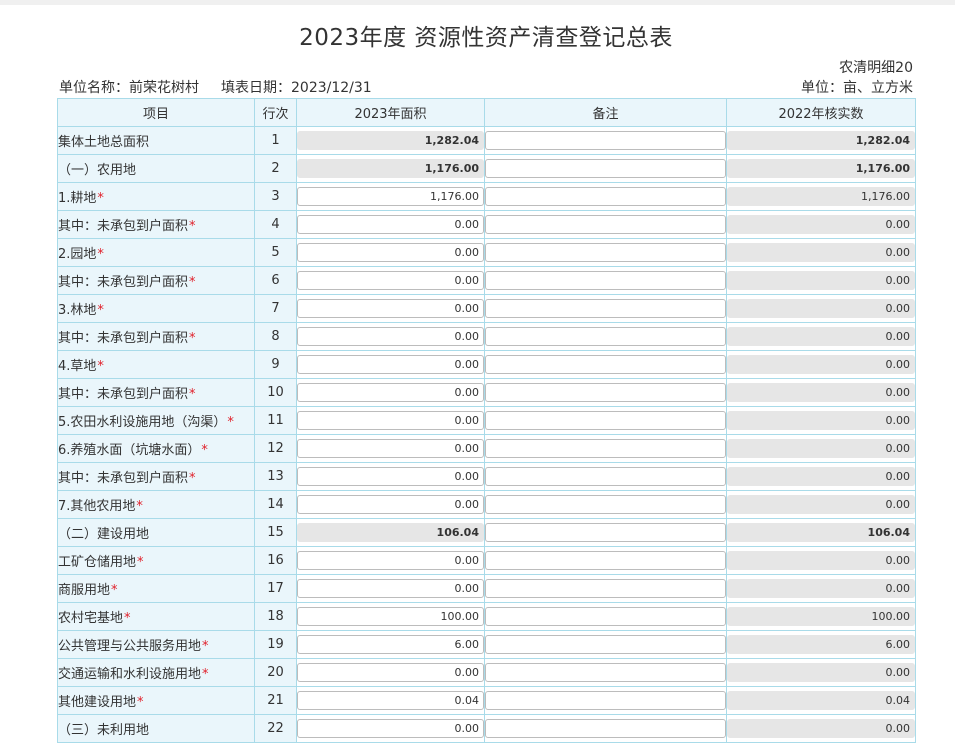 This screenshot has width=955, height=752. I want to click on row-item-label: 其他建设用地, so click(97, 702).